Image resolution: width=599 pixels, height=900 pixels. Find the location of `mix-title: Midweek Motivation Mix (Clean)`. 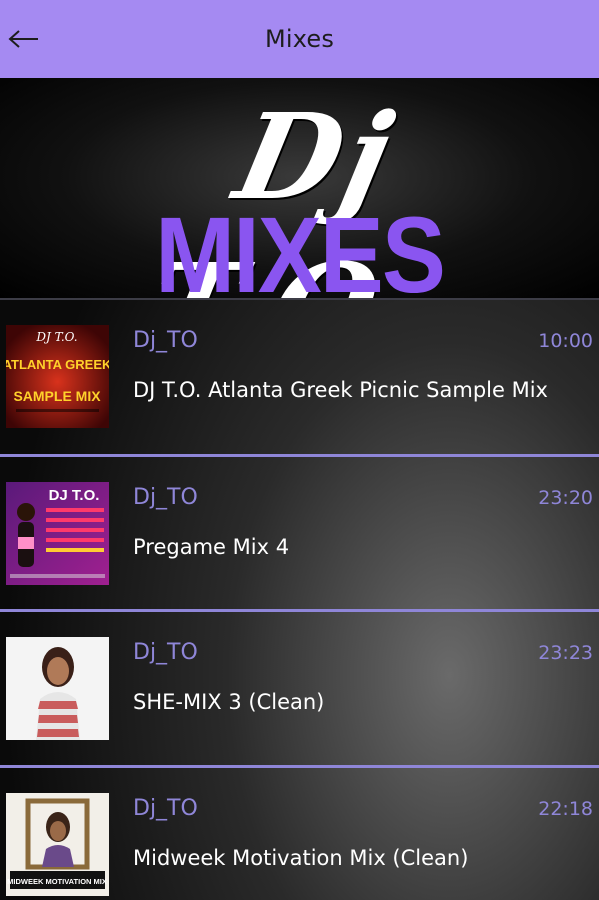

mix-title: Midweek Motivation Mix (Clean) is located at coordinates (301, 857).